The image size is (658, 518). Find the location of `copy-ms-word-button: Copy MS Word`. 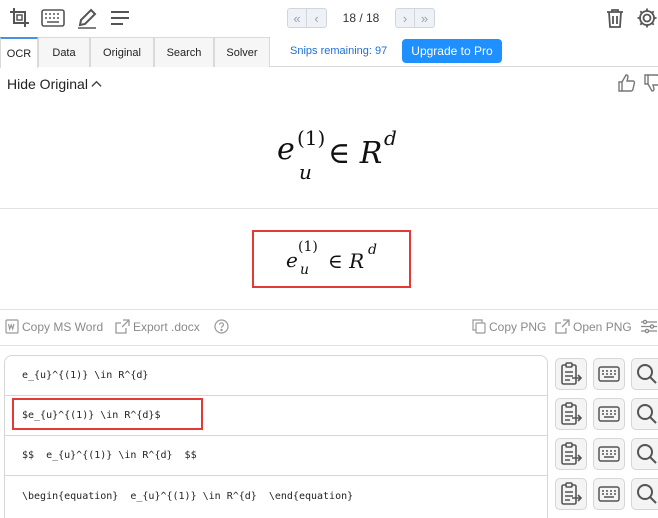

copy-ms-word-button: Copy MS Word is located at coordinates (54, 326).